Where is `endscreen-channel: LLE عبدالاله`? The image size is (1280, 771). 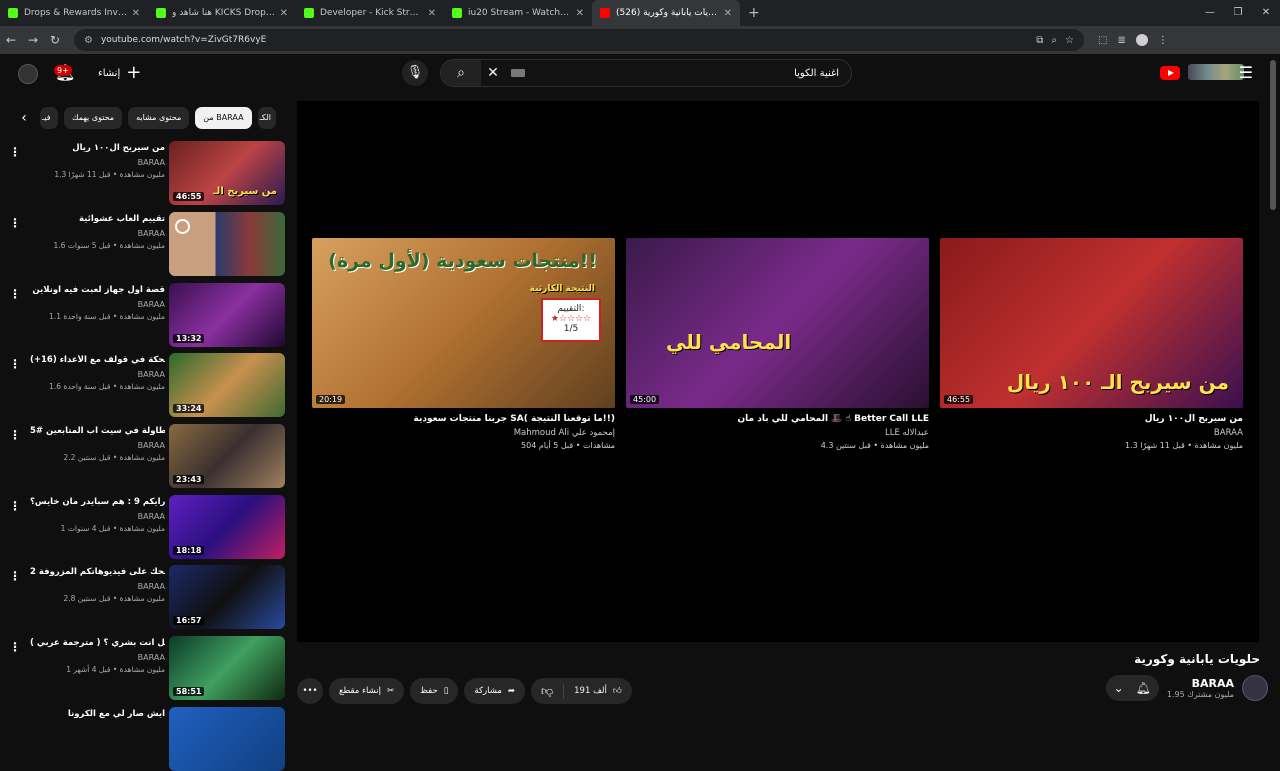 endscreen-channel: LLE عبدالاله is located at coordinates (777, 433).